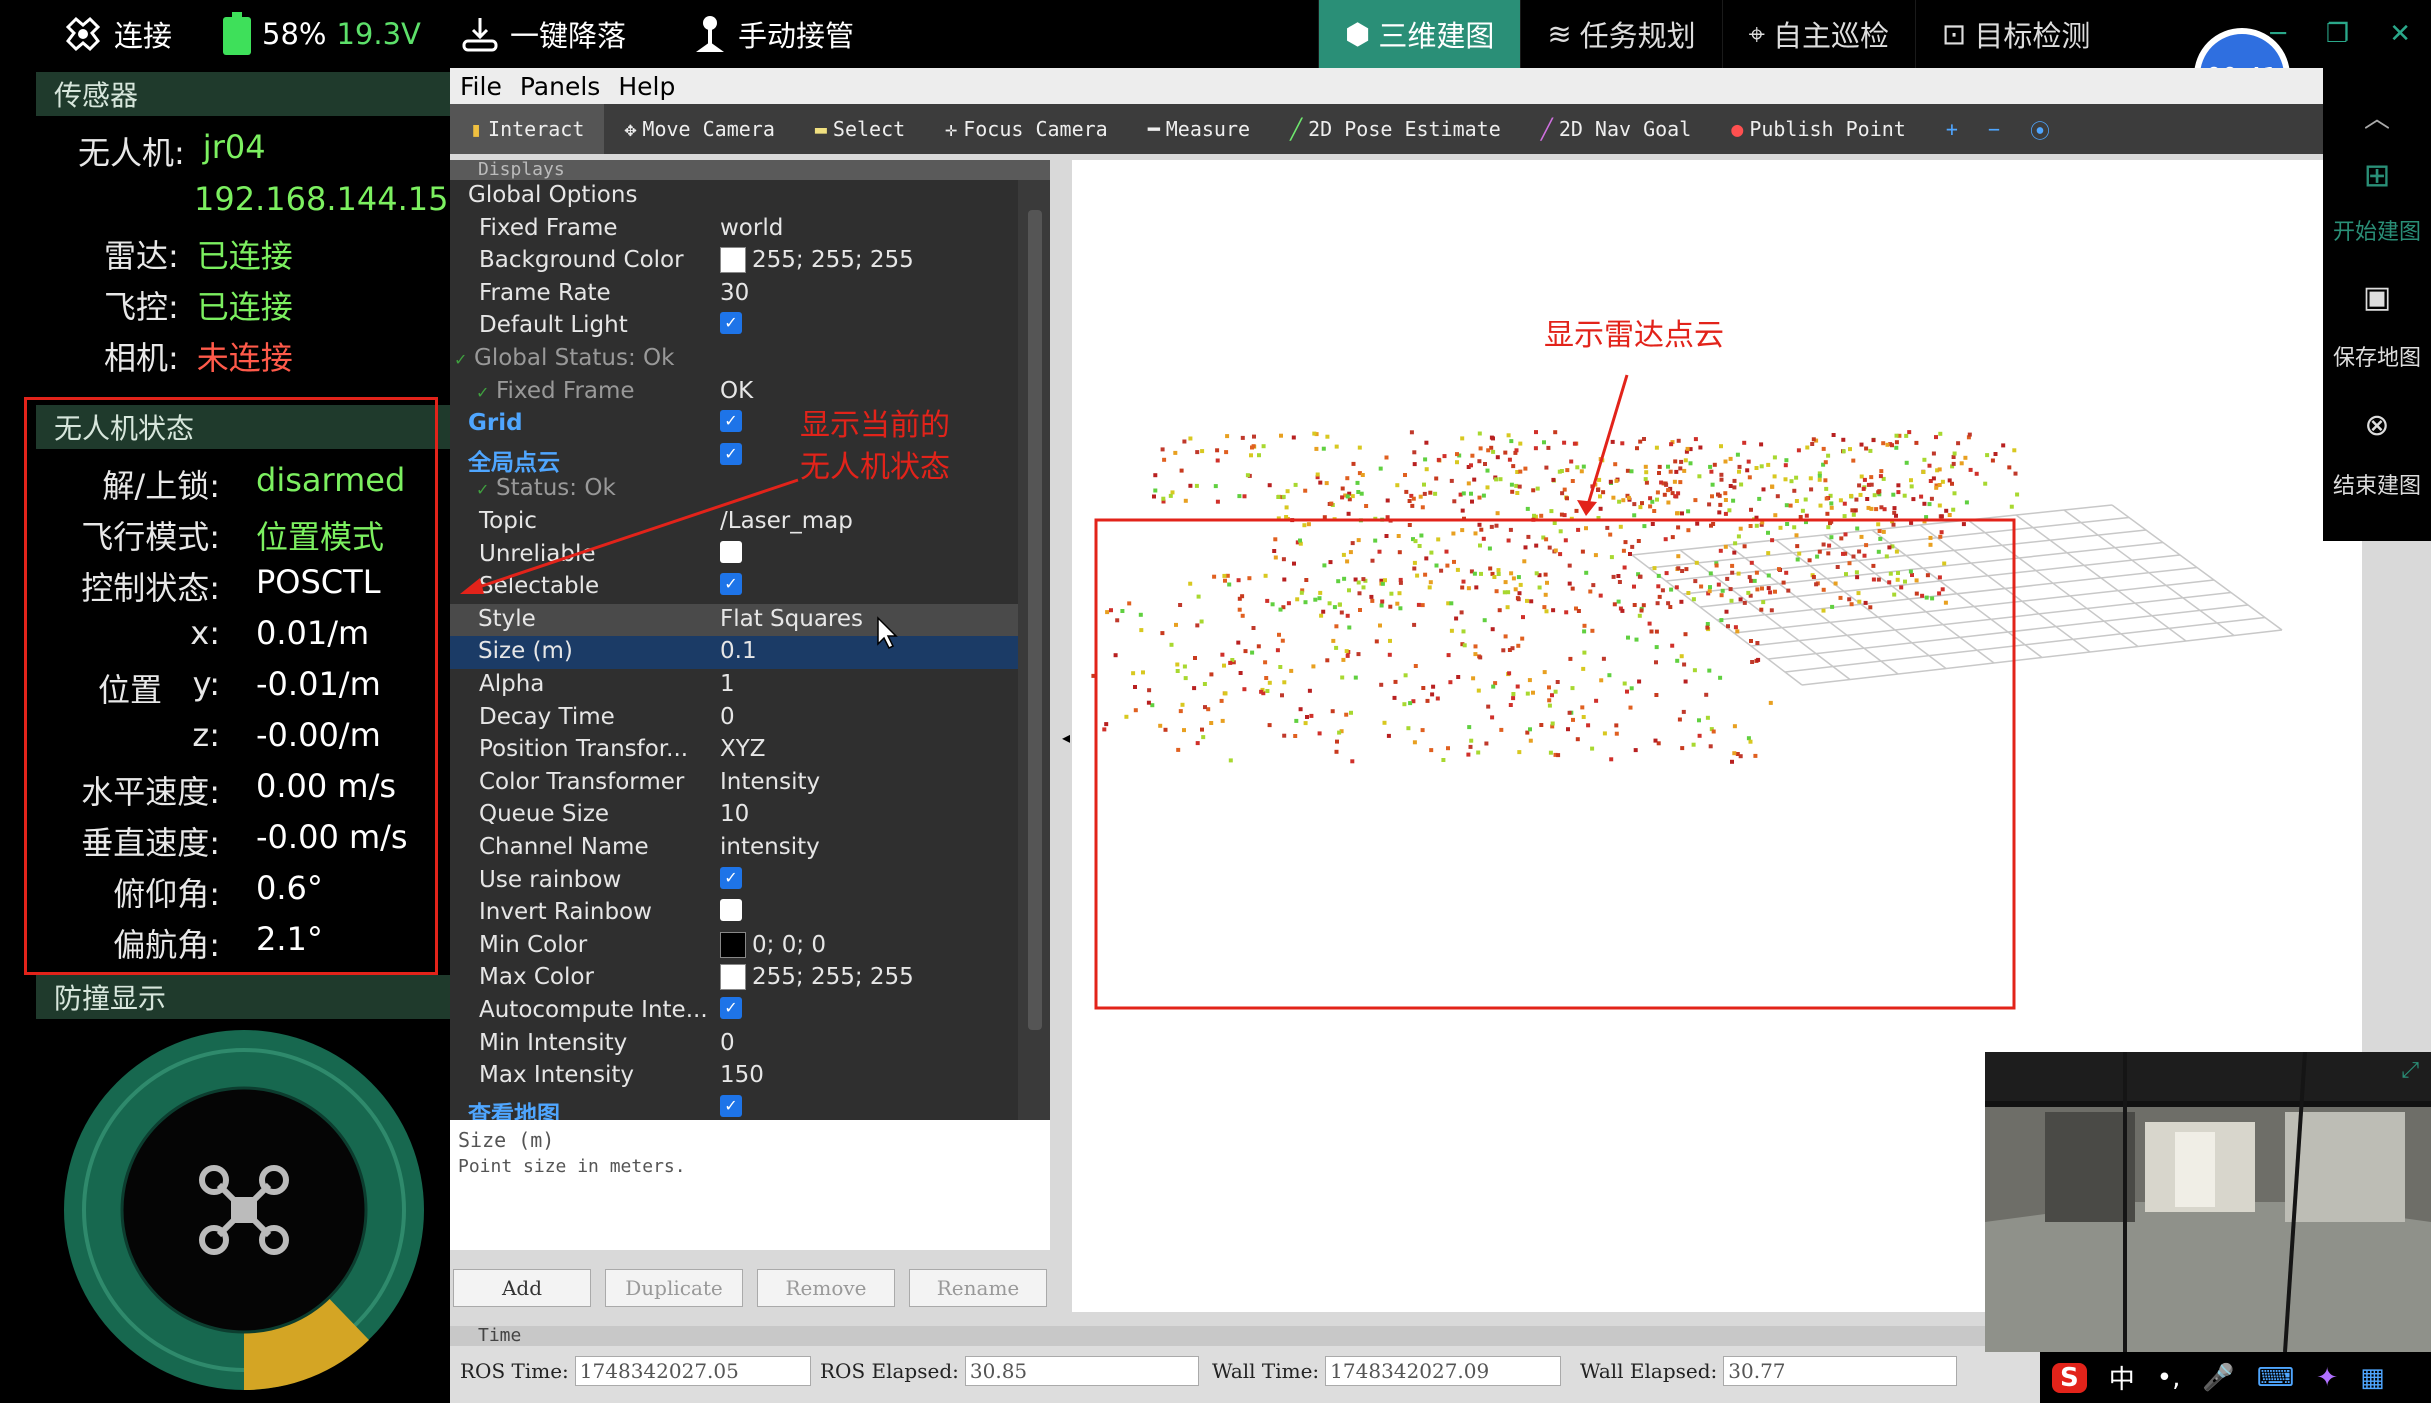  What do you see at coordinates (2377, 484) in the screenshot?
I see `end-mapping-button: 结束建图` at bounding box center [2377, 484].